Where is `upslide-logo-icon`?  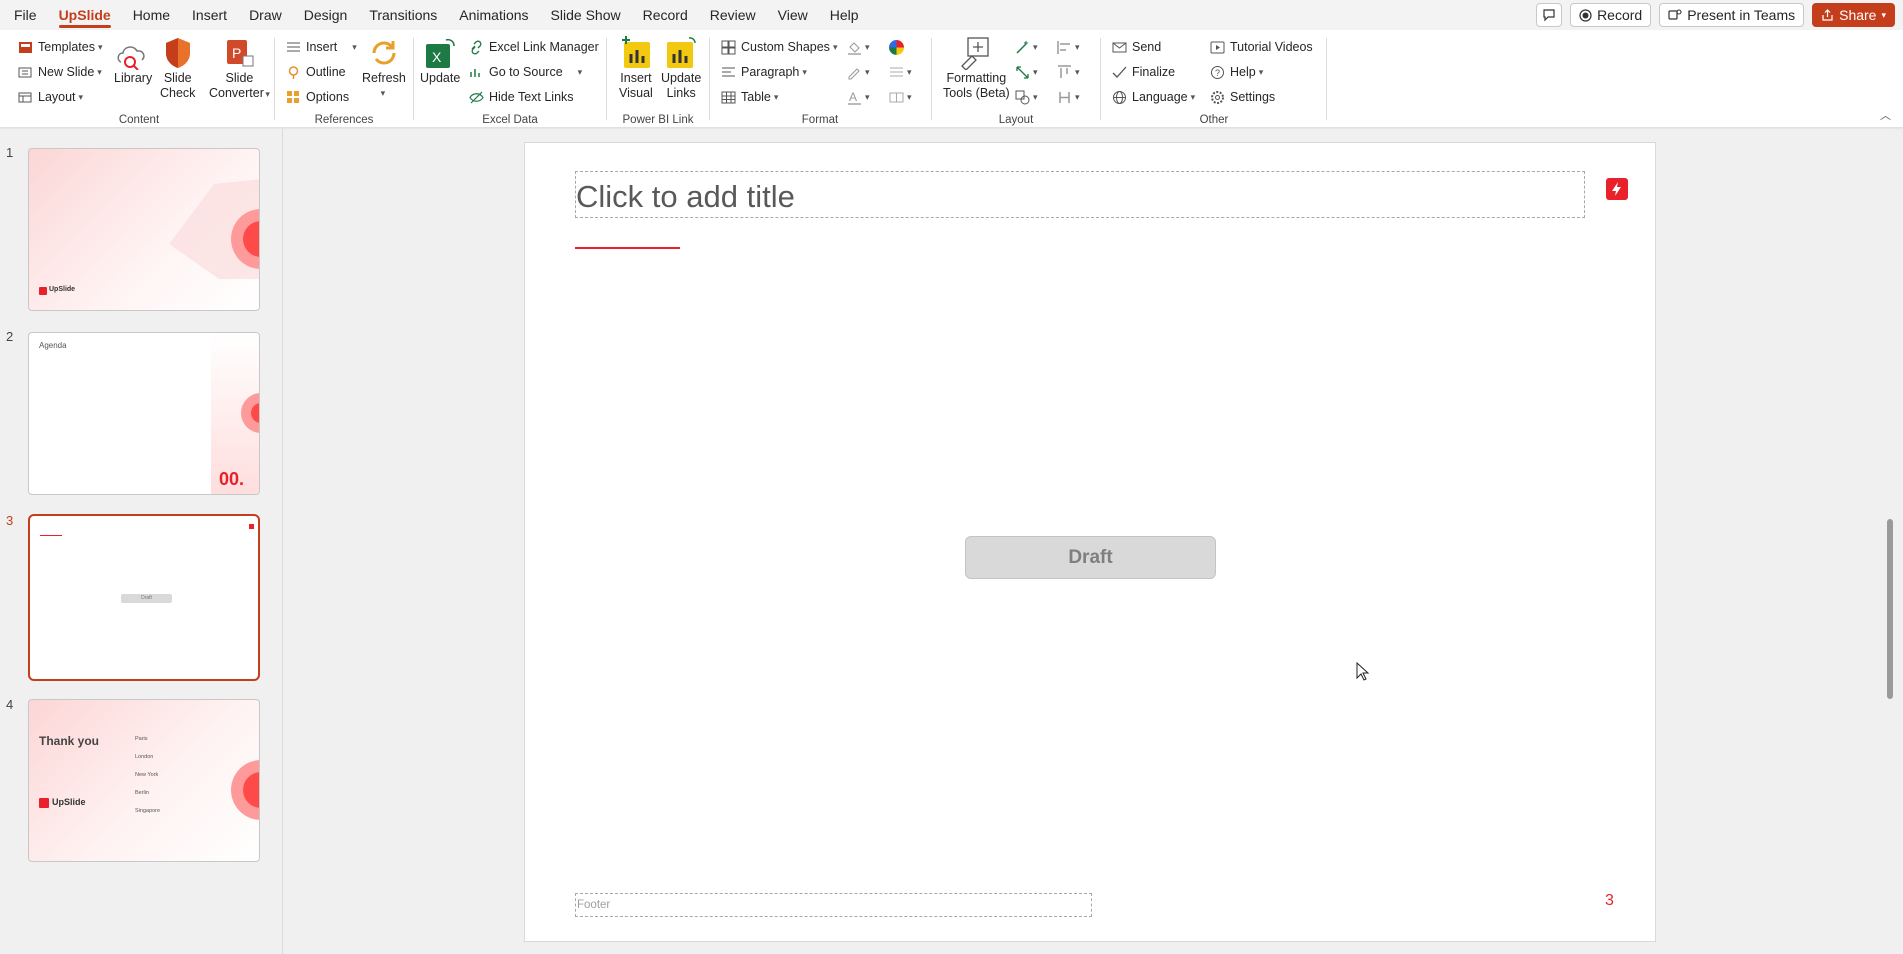 upslide-logo-icon is located at coordinates (44, 803).